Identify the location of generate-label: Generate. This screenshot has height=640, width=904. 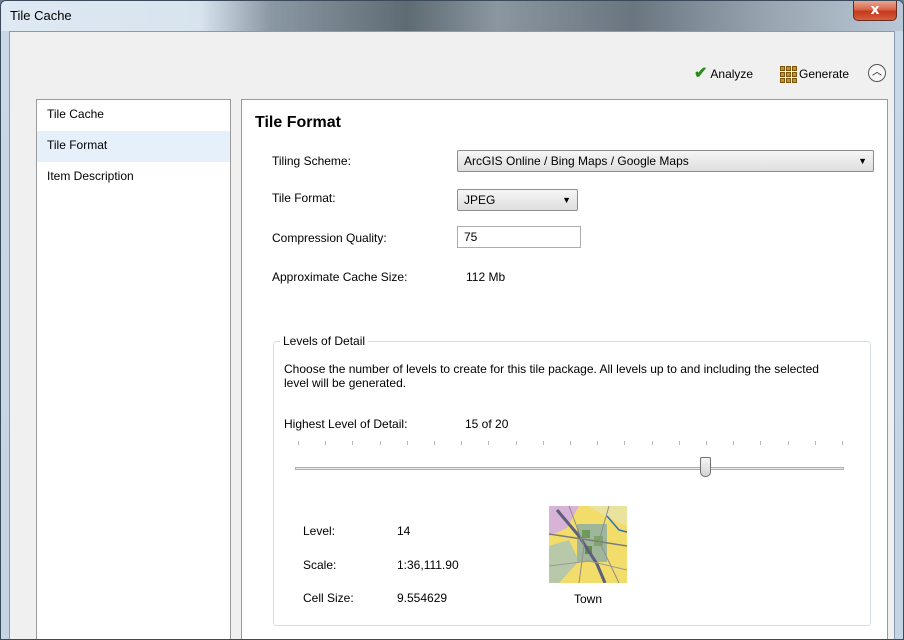
(824, 74).